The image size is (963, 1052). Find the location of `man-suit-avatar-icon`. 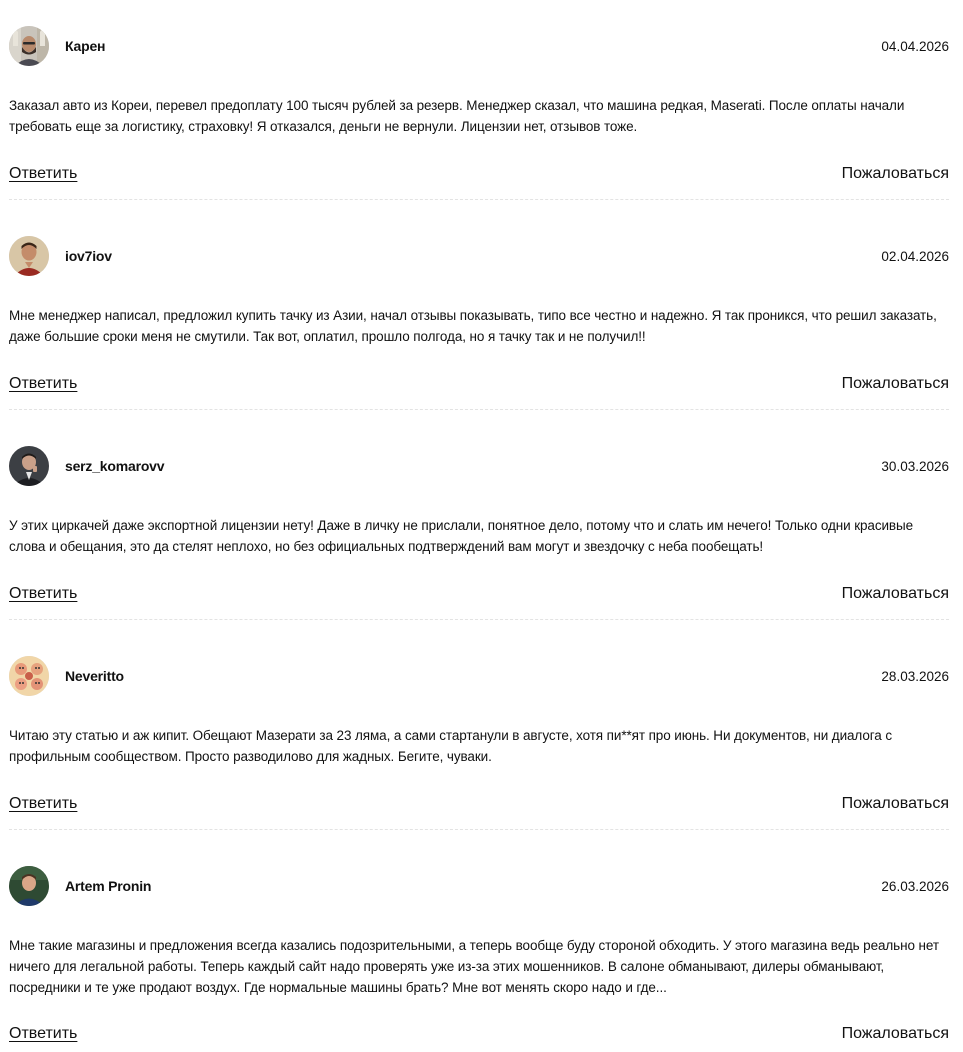

man-suit-avatar-icon is located at coordinates (29, 466).